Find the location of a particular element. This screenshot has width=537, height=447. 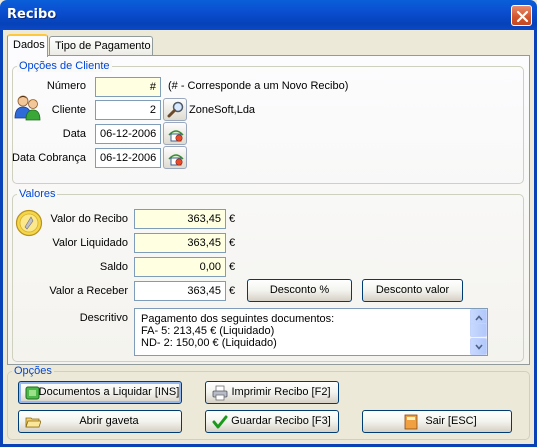

descritivo-label: Descritivo is located at coordinates (103, 318).